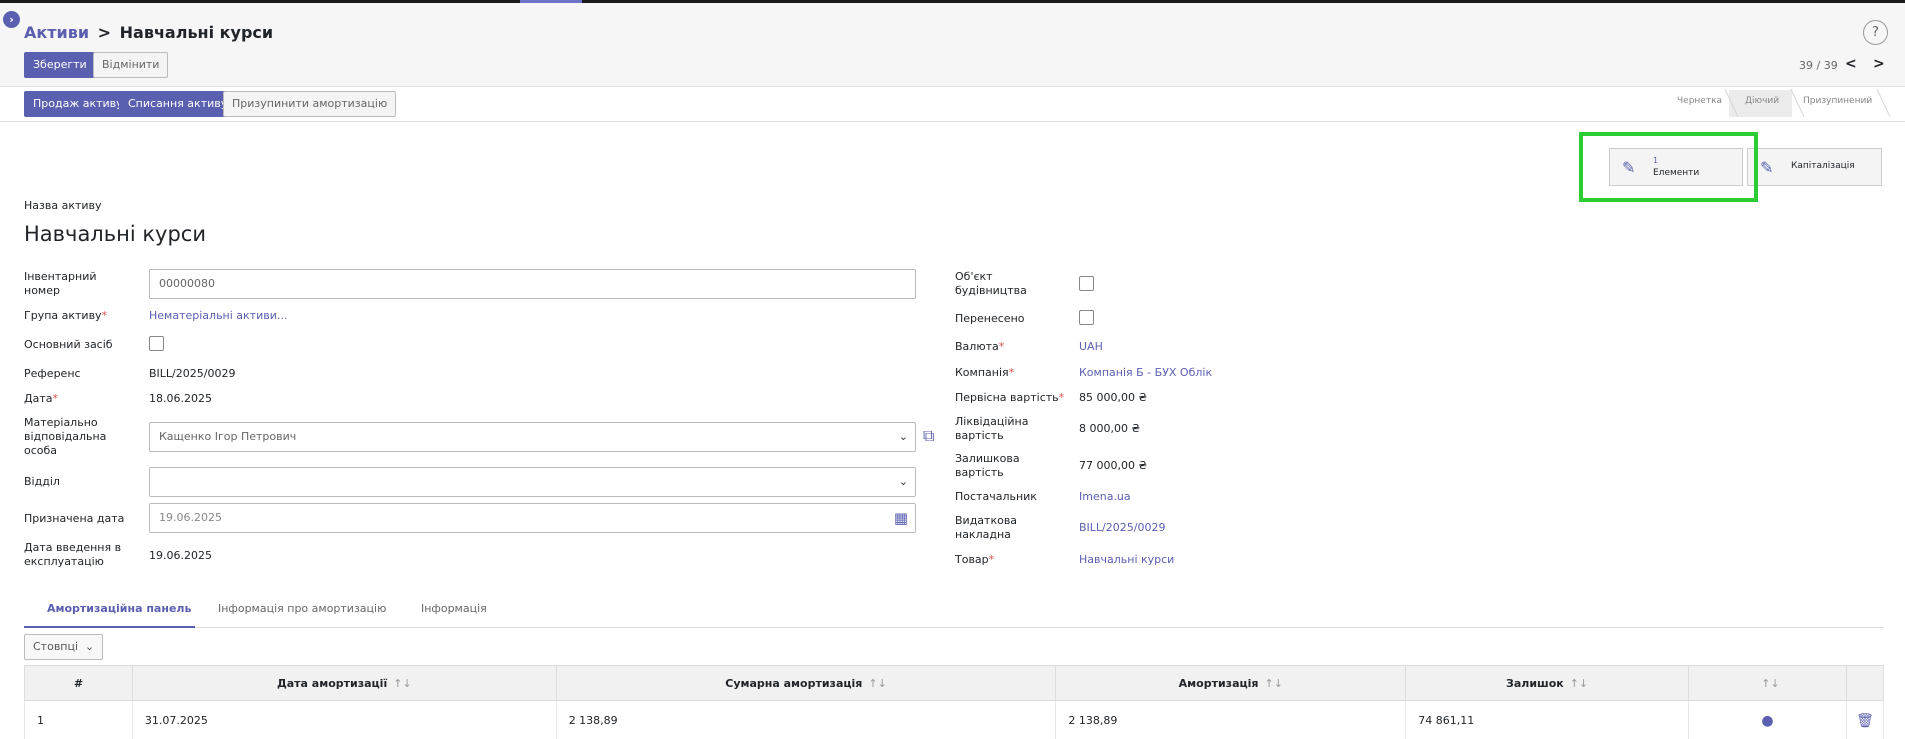 This screenshot has width=1905, height=739. I want to click on active-tab-underline, so click(109, 627).